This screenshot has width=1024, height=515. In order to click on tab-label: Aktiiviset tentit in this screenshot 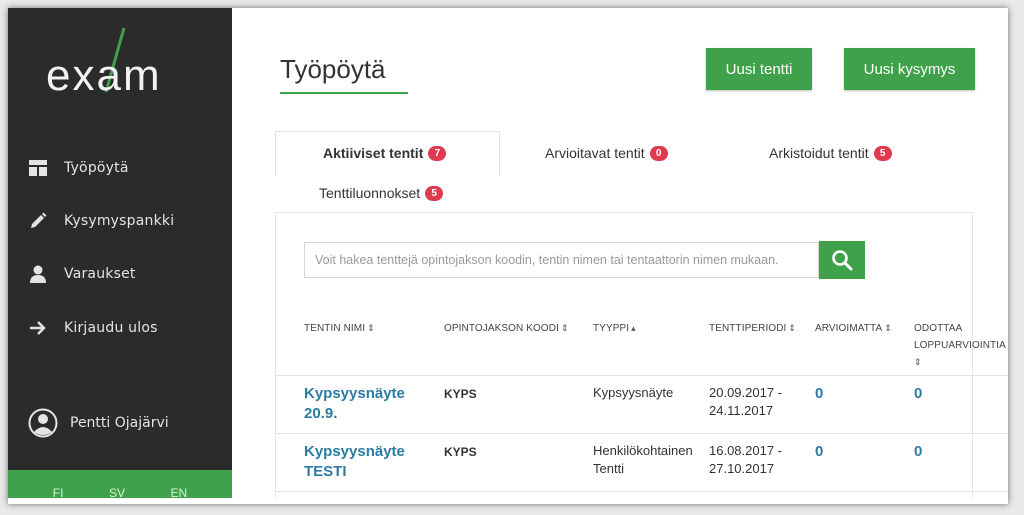, I will do `click(373, 153)`.